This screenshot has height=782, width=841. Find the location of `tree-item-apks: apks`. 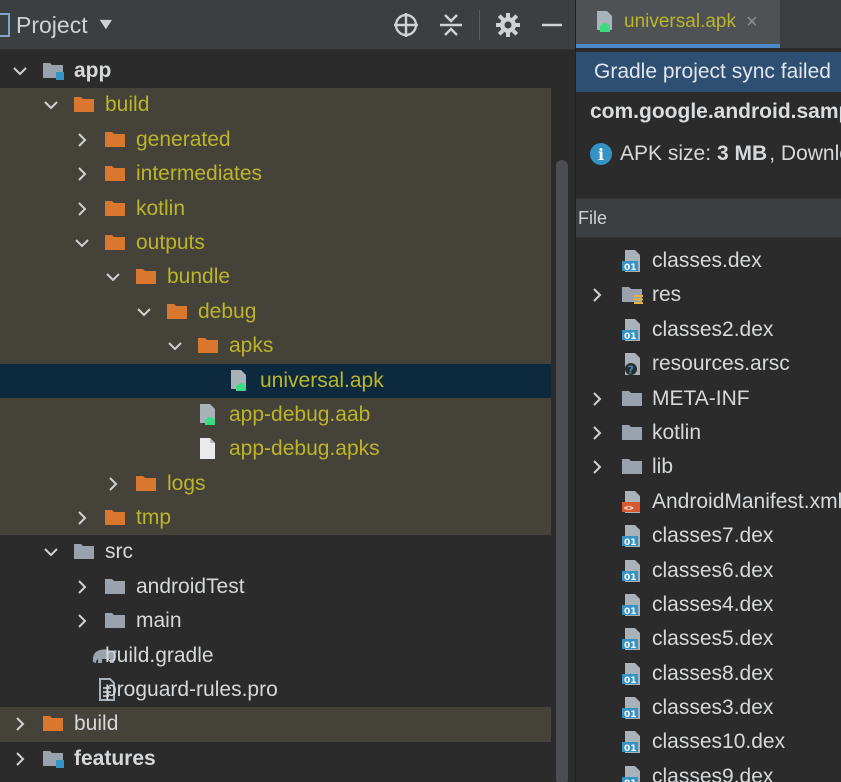

tree-item-apks: apks is located at coordinates (275, 346).